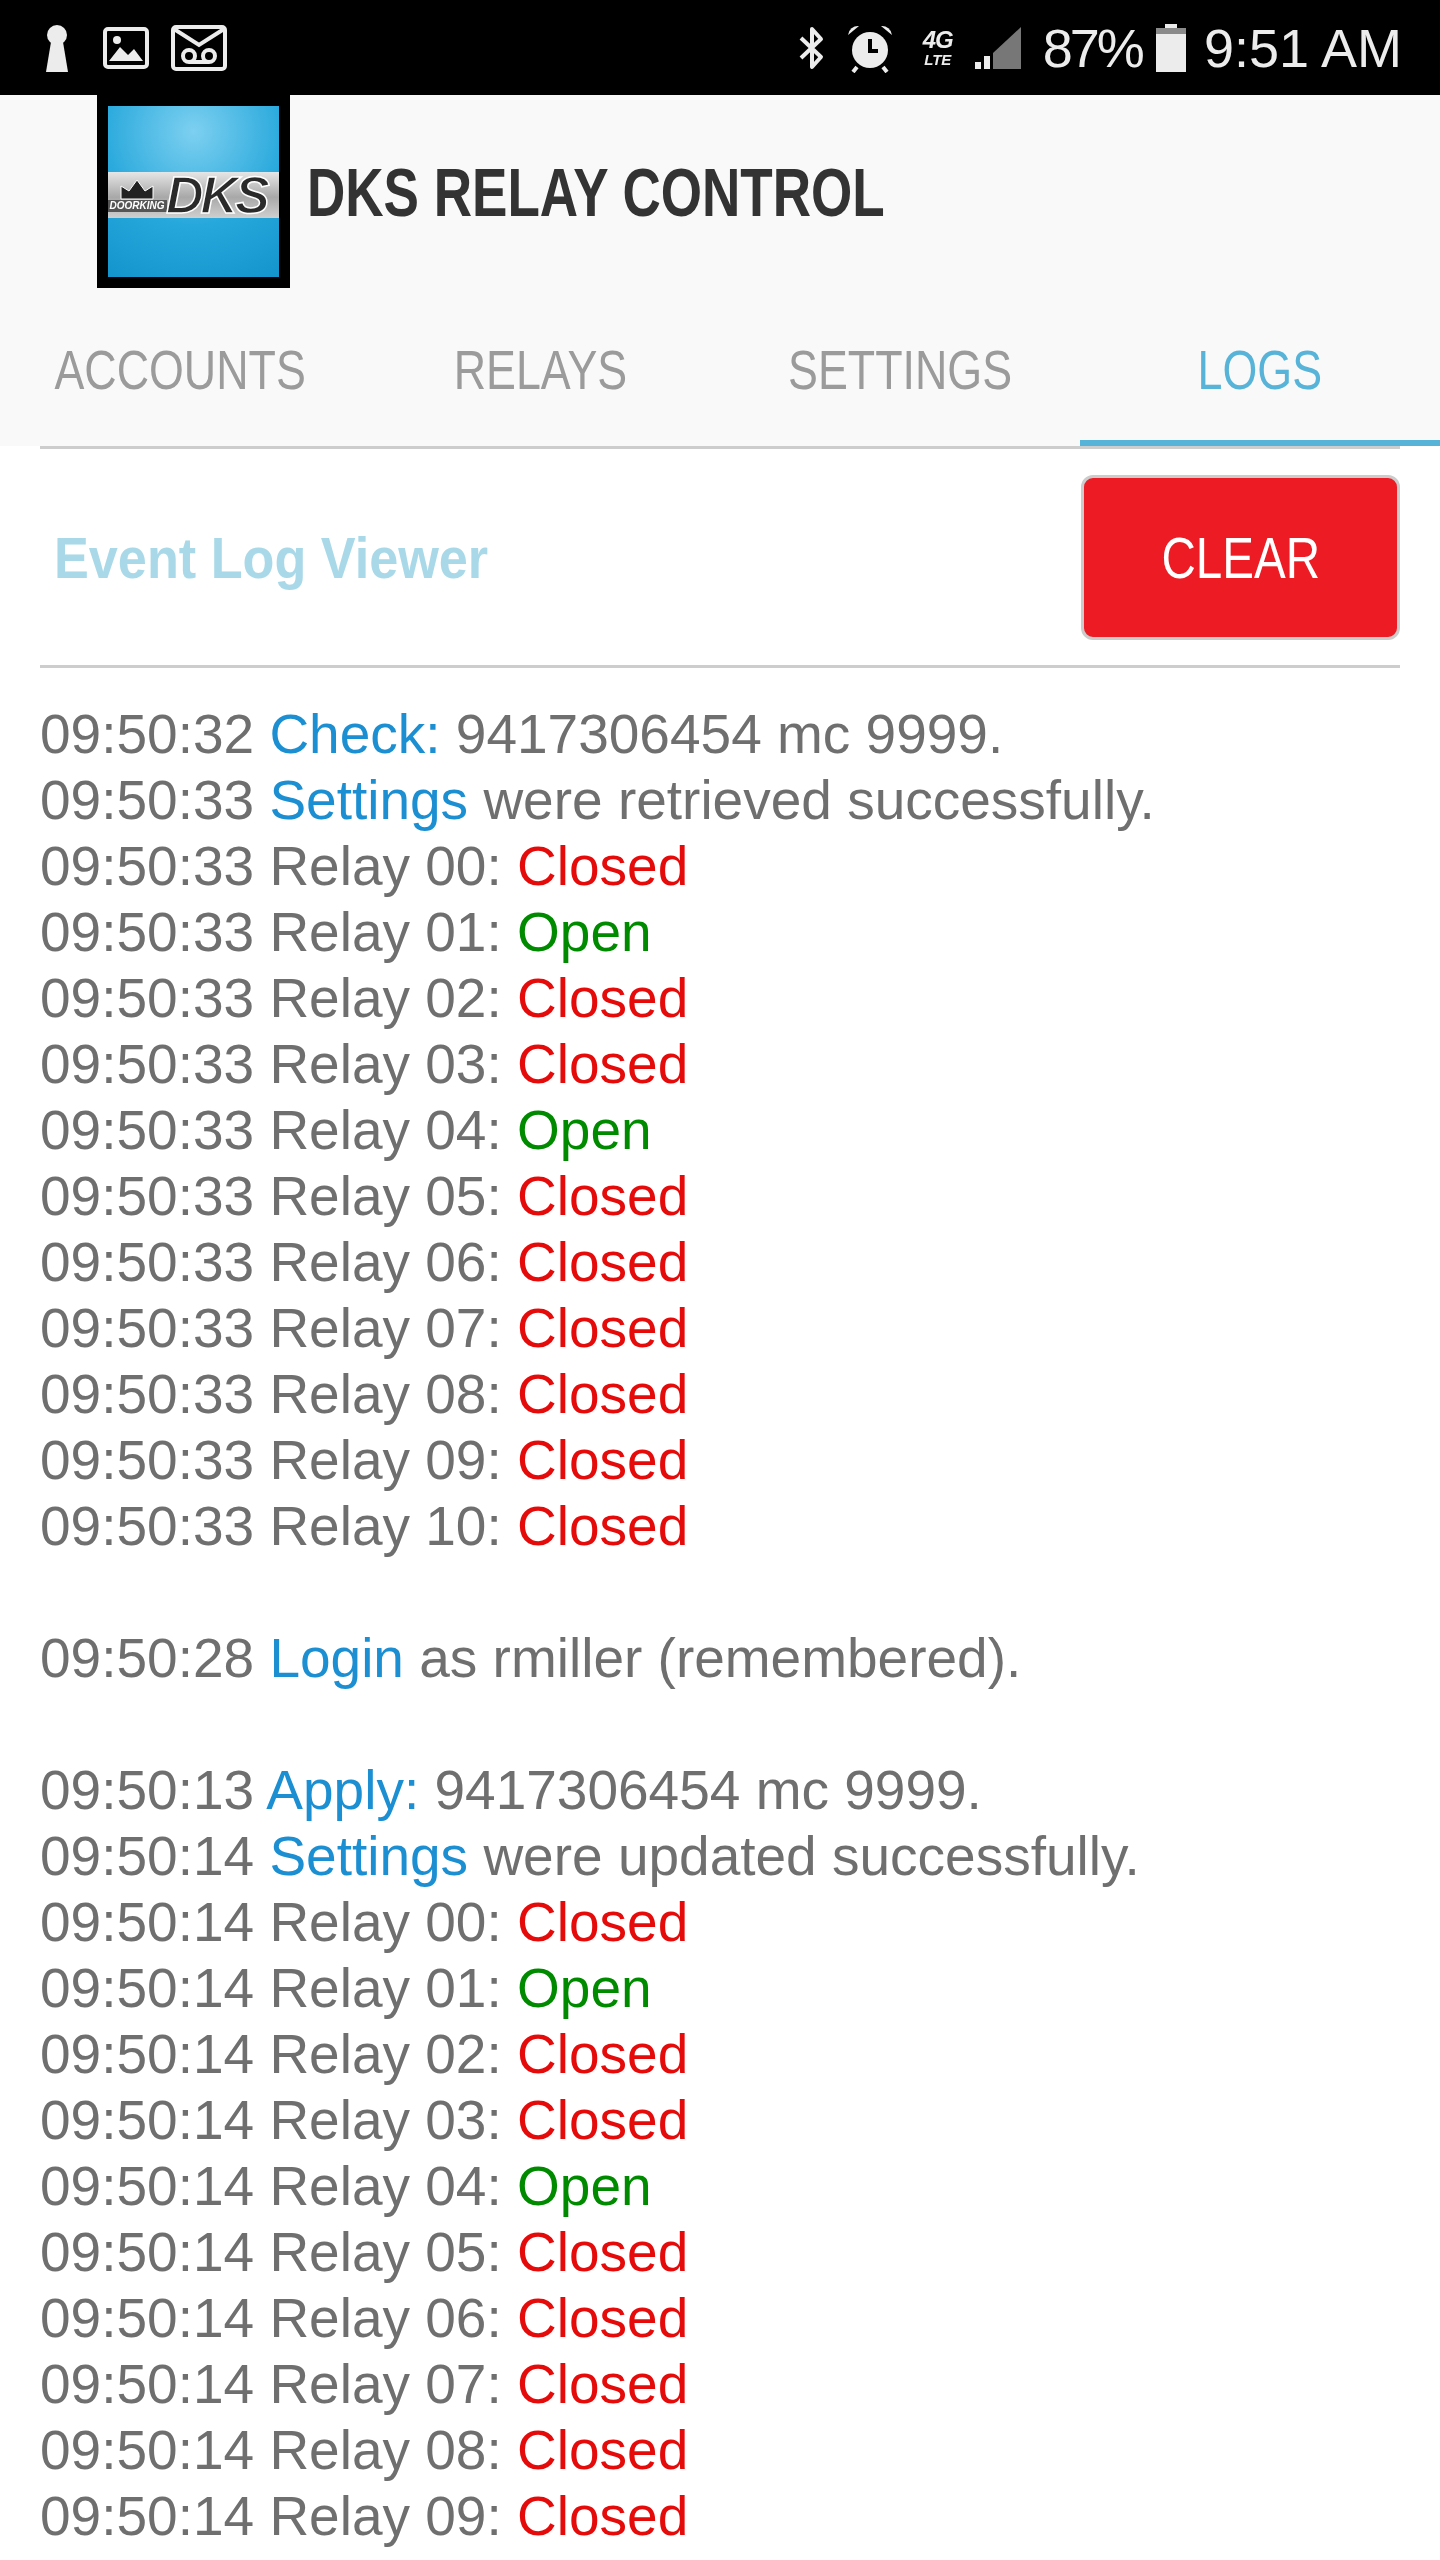 The image size is (1440, 2560). I want to click on tab: SETTINGS, so click(900, 367).